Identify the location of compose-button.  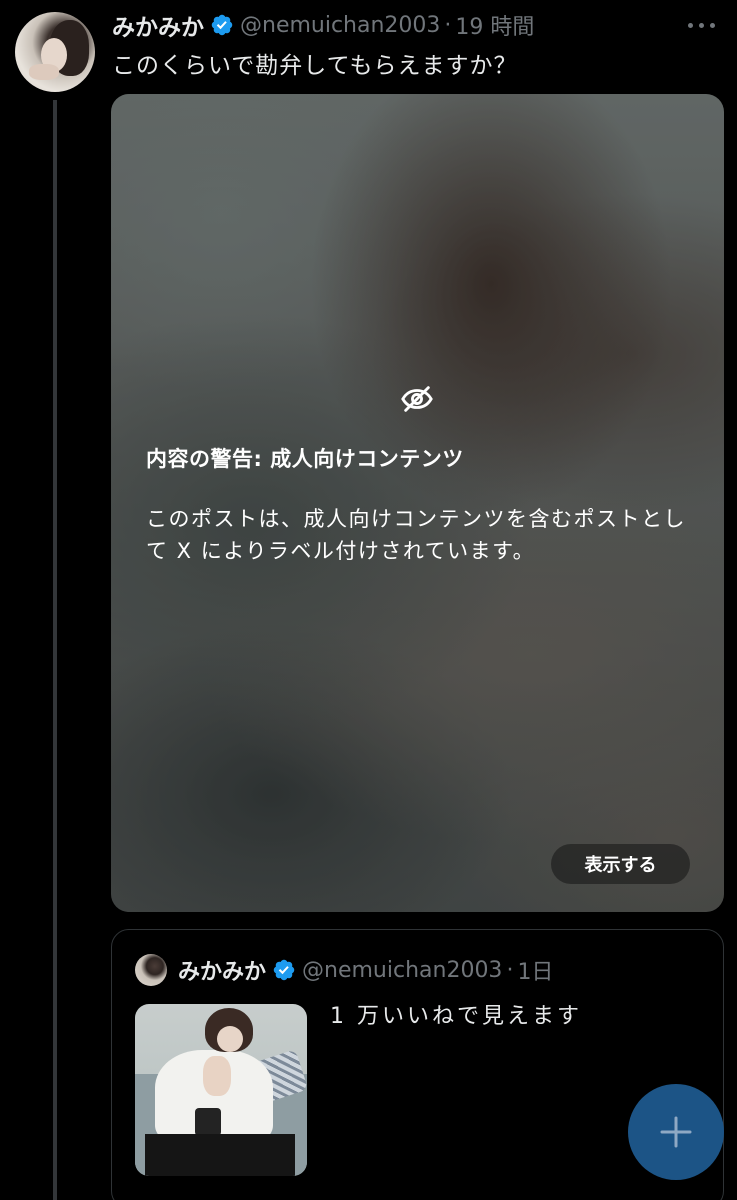
(676, 1132).